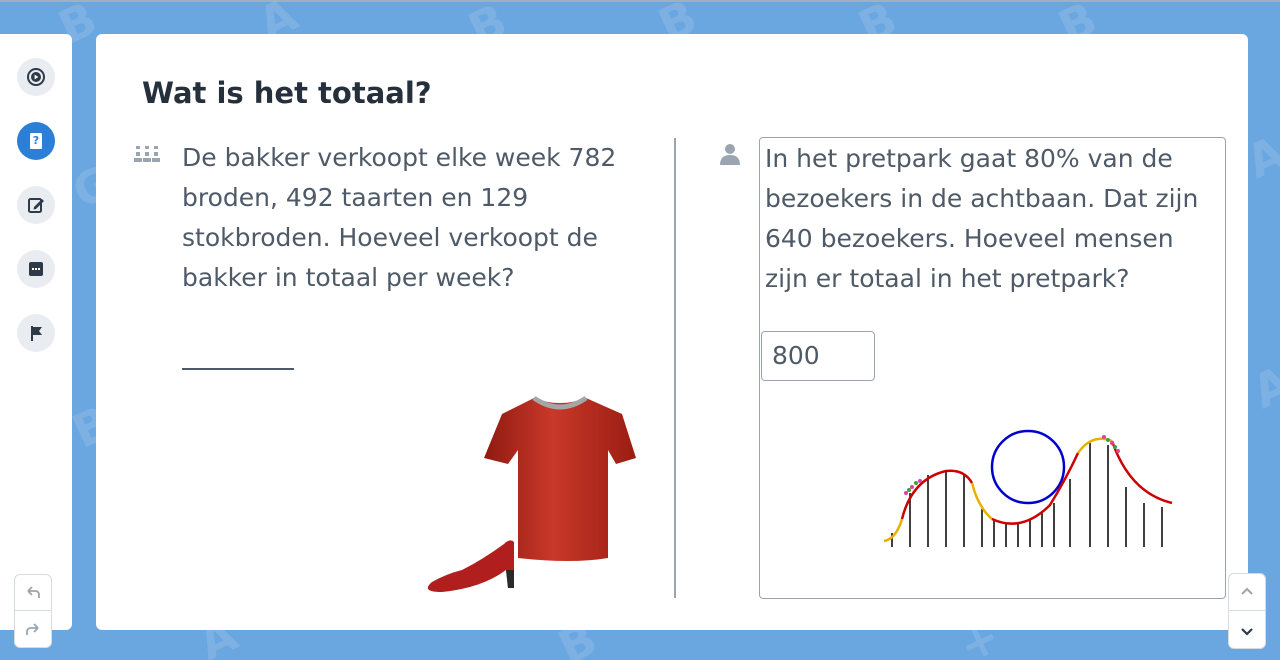 This screenshot has height=660, width=1280. What do you see at coordinates (675, 368) in the screenshot?
I see `column-divider` at bounding box center [675, 368].